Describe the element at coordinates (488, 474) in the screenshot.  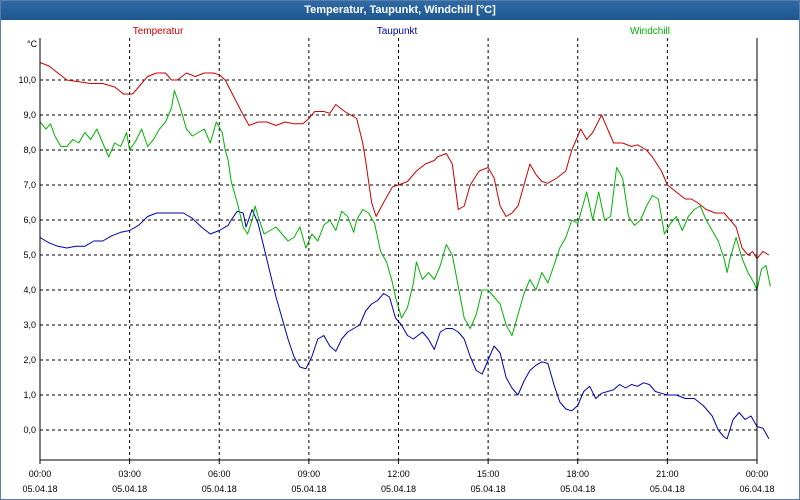
I see `x-tick-time: 15:00` at that location.